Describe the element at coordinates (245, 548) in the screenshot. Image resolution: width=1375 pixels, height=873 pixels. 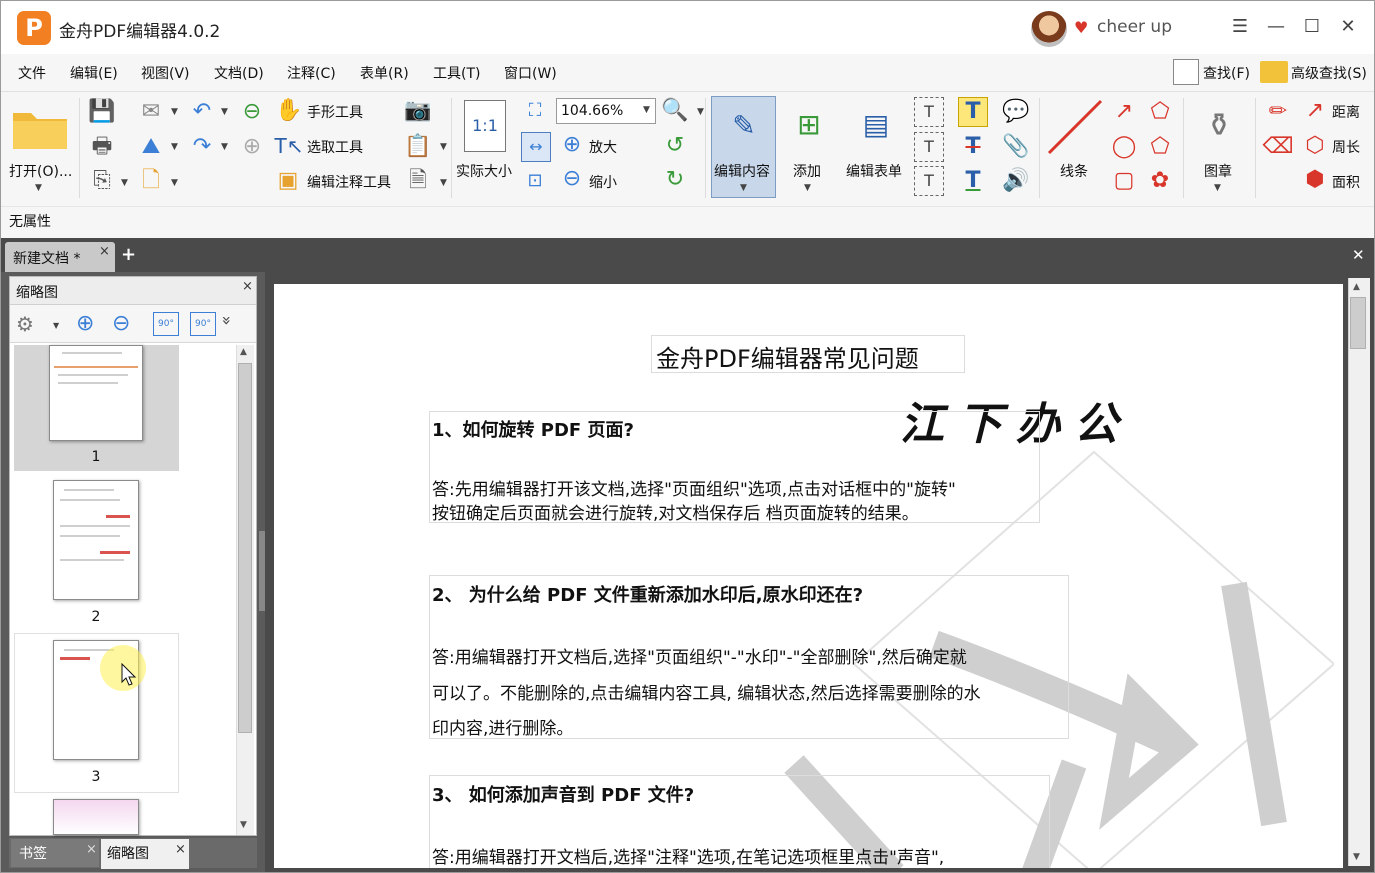
I see `thumbnail-scroll-thumb` at that location.